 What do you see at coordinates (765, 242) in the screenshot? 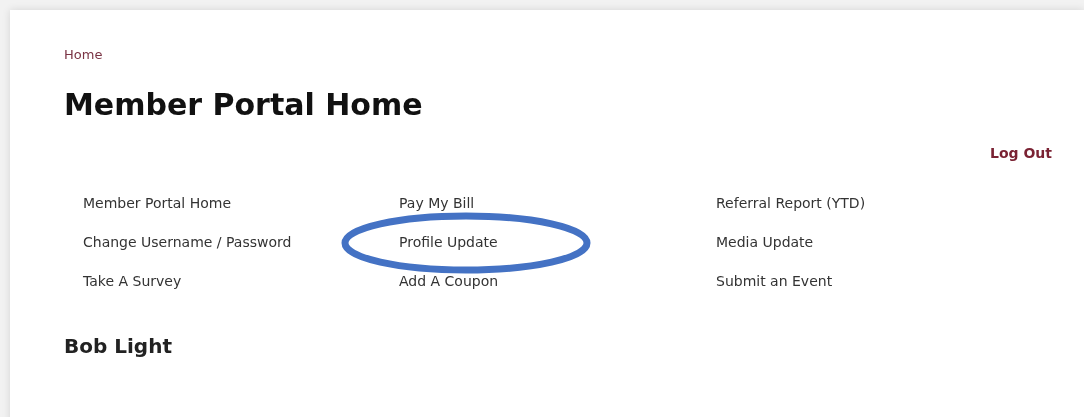
I see `portal-link: Media Update` at bounding box center [765, 242].